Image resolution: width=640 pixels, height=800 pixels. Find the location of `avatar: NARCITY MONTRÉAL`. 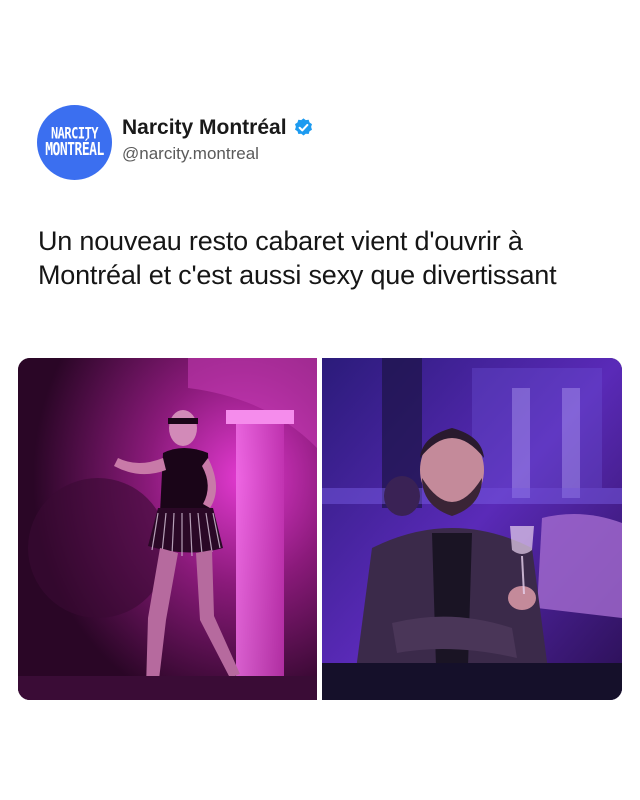

avatar: NARCITY MONTRÉAL is located at coordinates (74, 142).